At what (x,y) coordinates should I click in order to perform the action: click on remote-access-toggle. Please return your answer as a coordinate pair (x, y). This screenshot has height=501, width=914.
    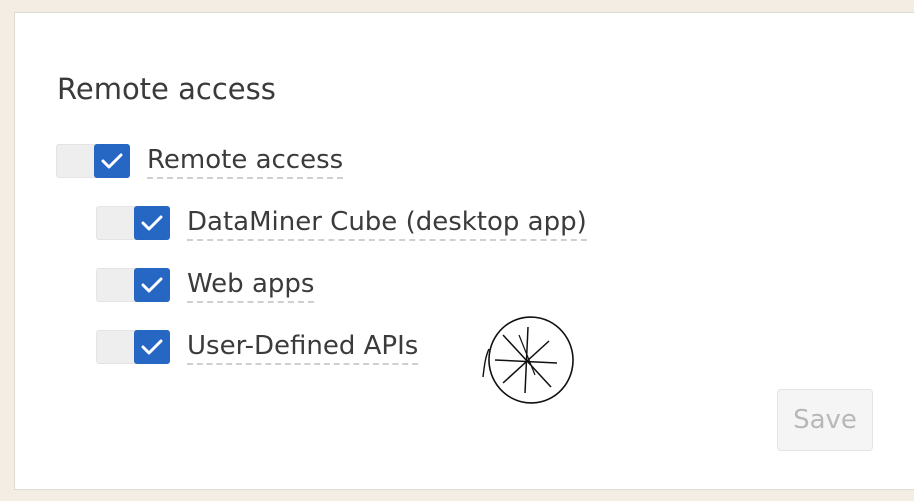
    Looking at the image, I should click on (93, 161).